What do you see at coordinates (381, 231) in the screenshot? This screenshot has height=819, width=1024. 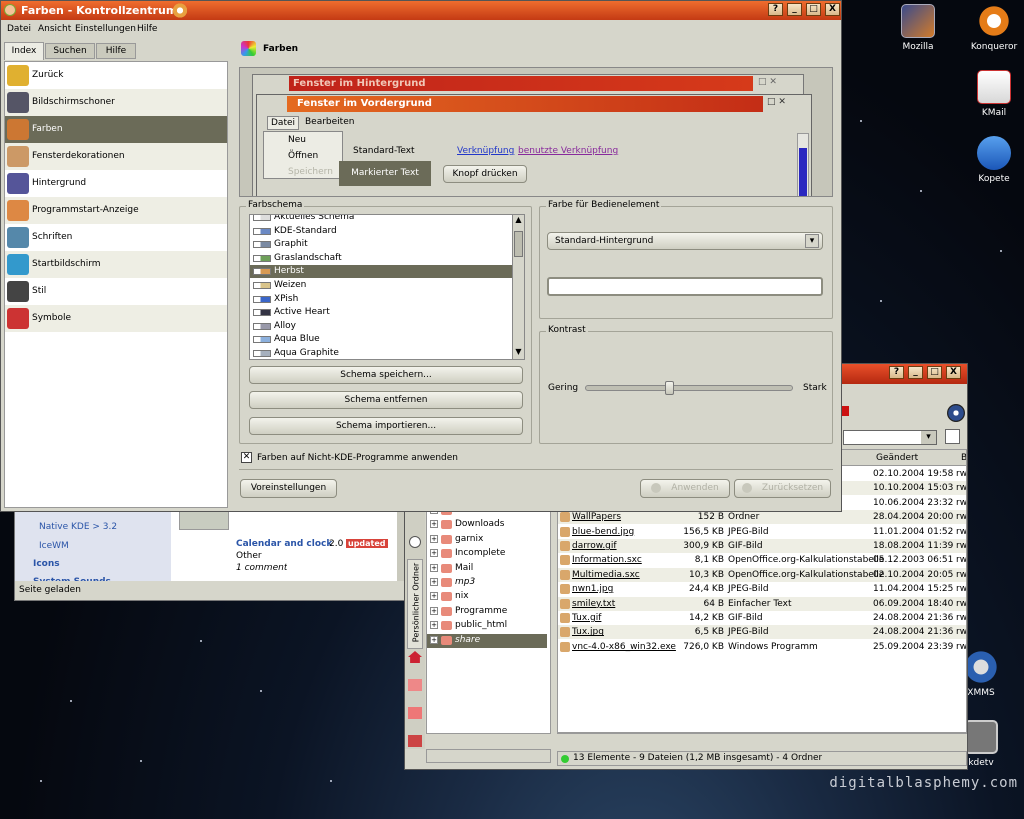 I see `scheme-item: KDE-Standard` at bounding box center [381, 231].